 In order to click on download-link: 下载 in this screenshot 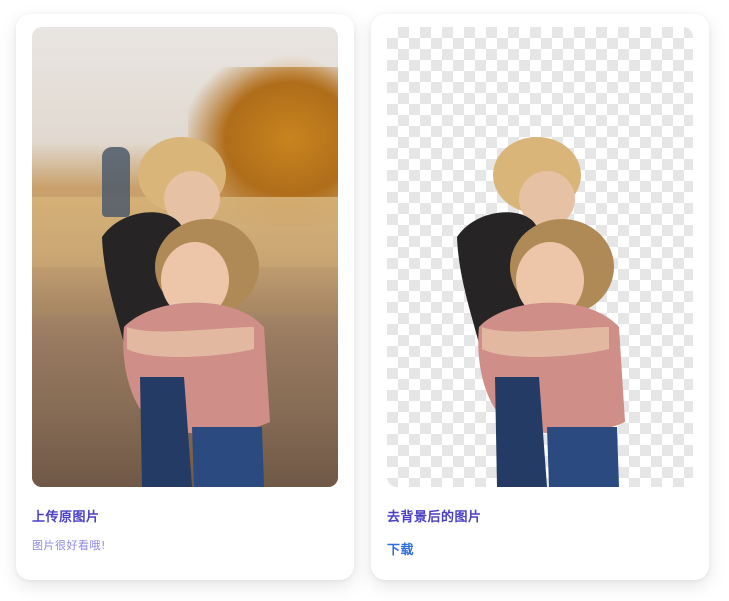, I will do `click(400, 548)`.